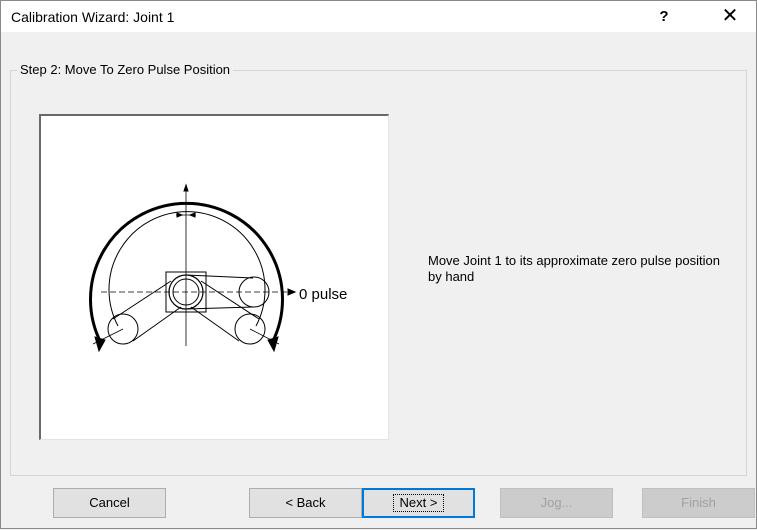 This screenshot has height=530, width=757. What do you see at coordinates (230, 300) in the screenshot?
I see `right-arm-upper-edge` at bounding box center [230, 300].